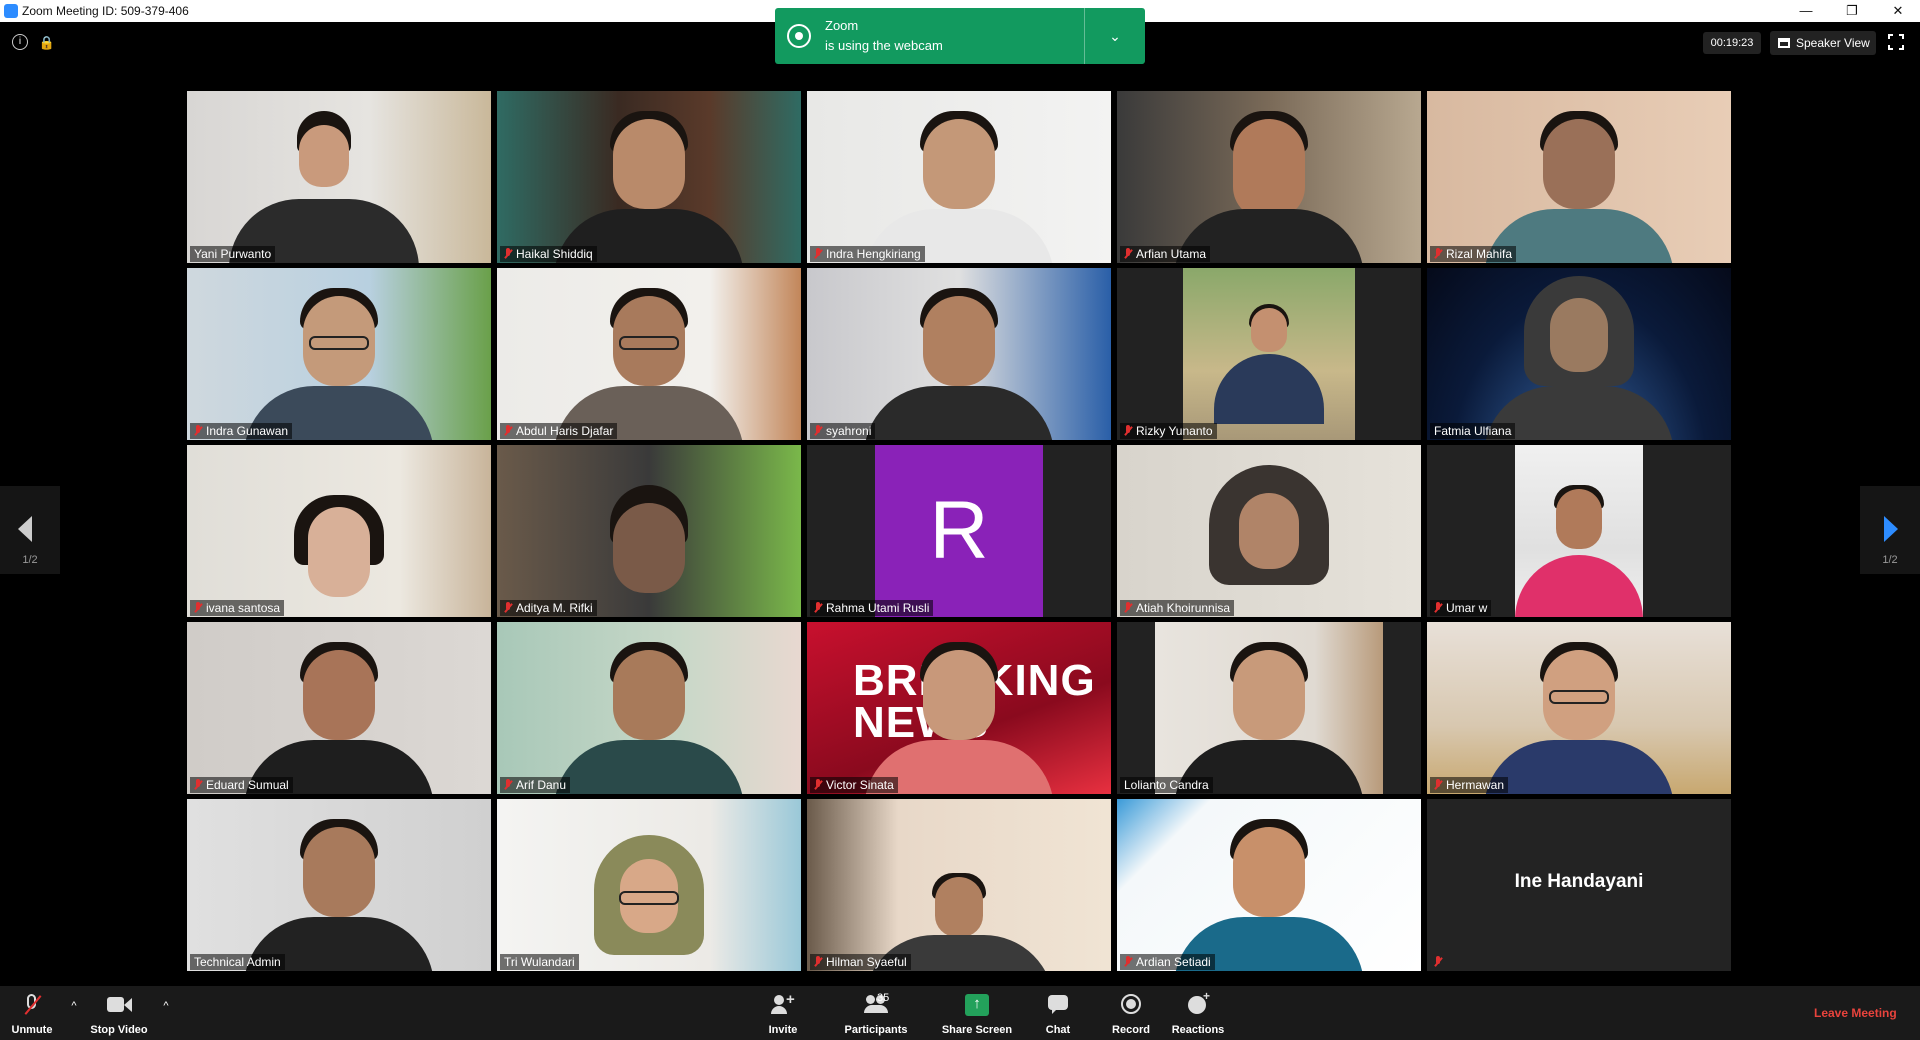  What do you see at coordinates (783, 1013) in the screenshot?
I see `invite-button: Invite` at bounding box center [783, 1013].